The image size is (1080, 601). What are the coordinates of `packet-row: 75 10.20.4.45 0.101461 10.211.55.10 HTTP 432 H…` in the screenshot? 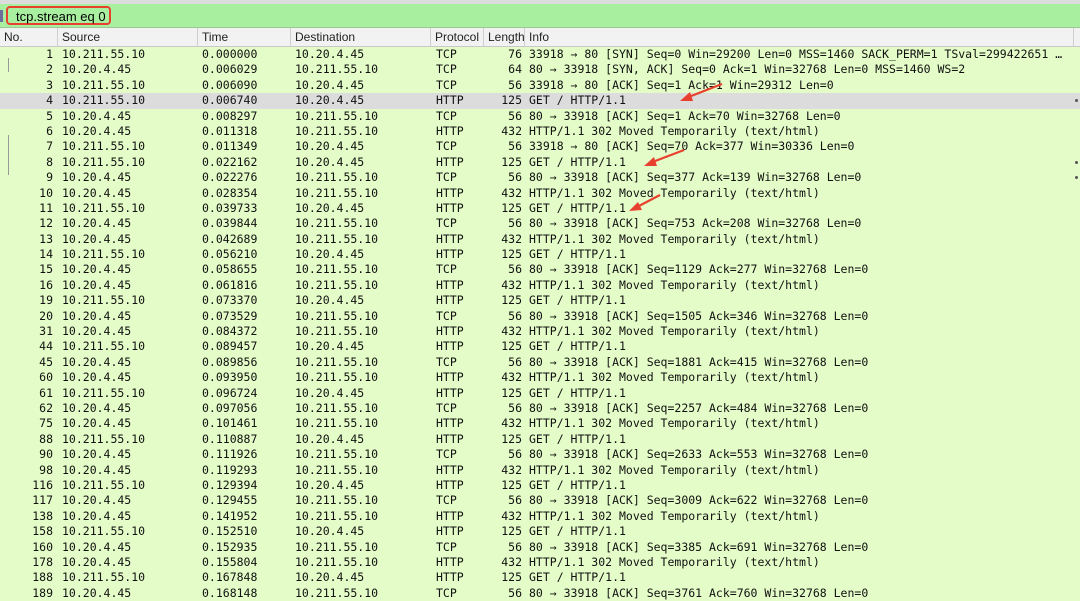 It's located at (540, 424).